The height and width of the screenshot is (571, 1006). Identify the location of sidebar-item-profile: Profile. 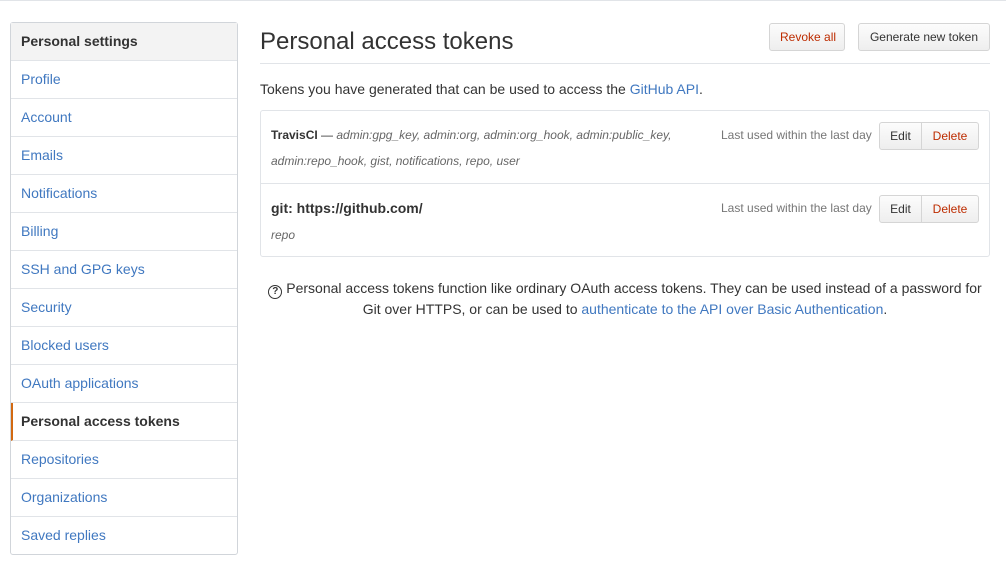
(124, 80).